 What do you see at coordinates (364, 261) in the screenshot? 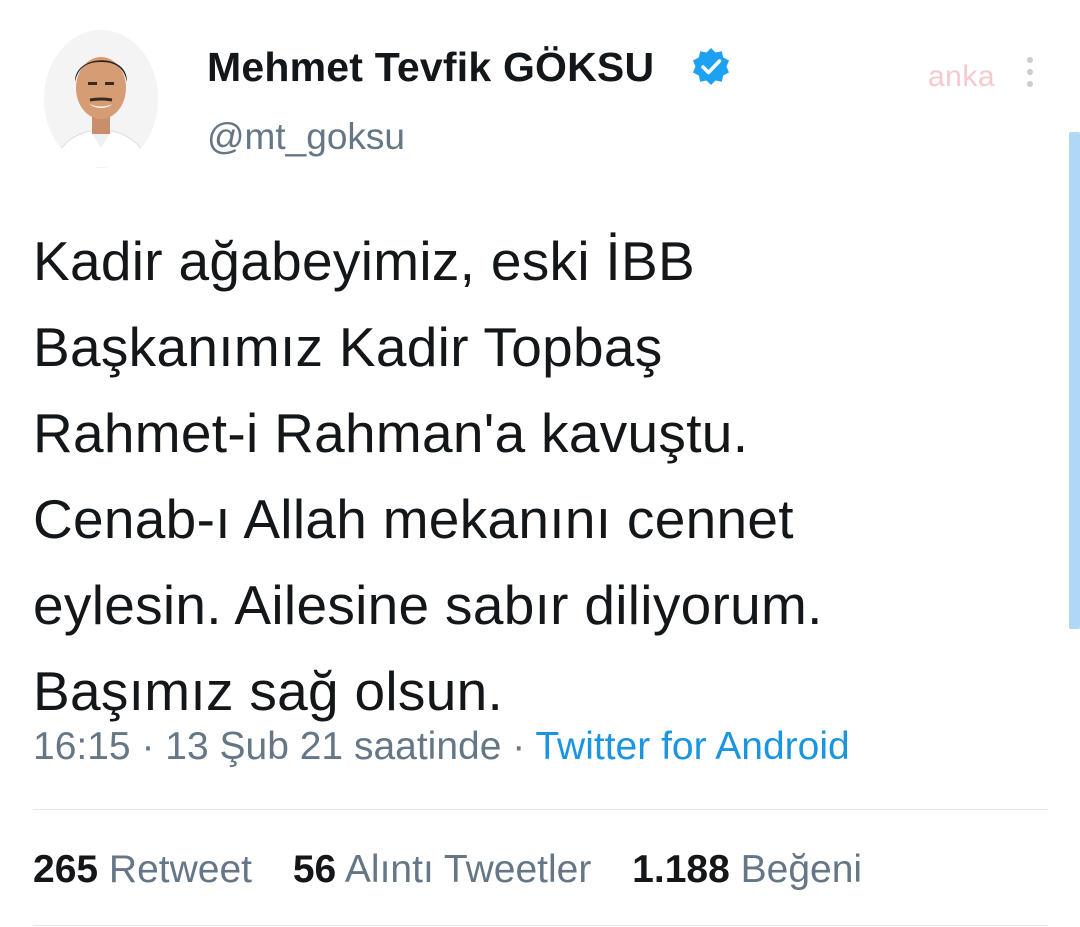
I see `tweet-text-line: Kadir ağabeyimiz, eski İBB` at bounding box center [364, 261].